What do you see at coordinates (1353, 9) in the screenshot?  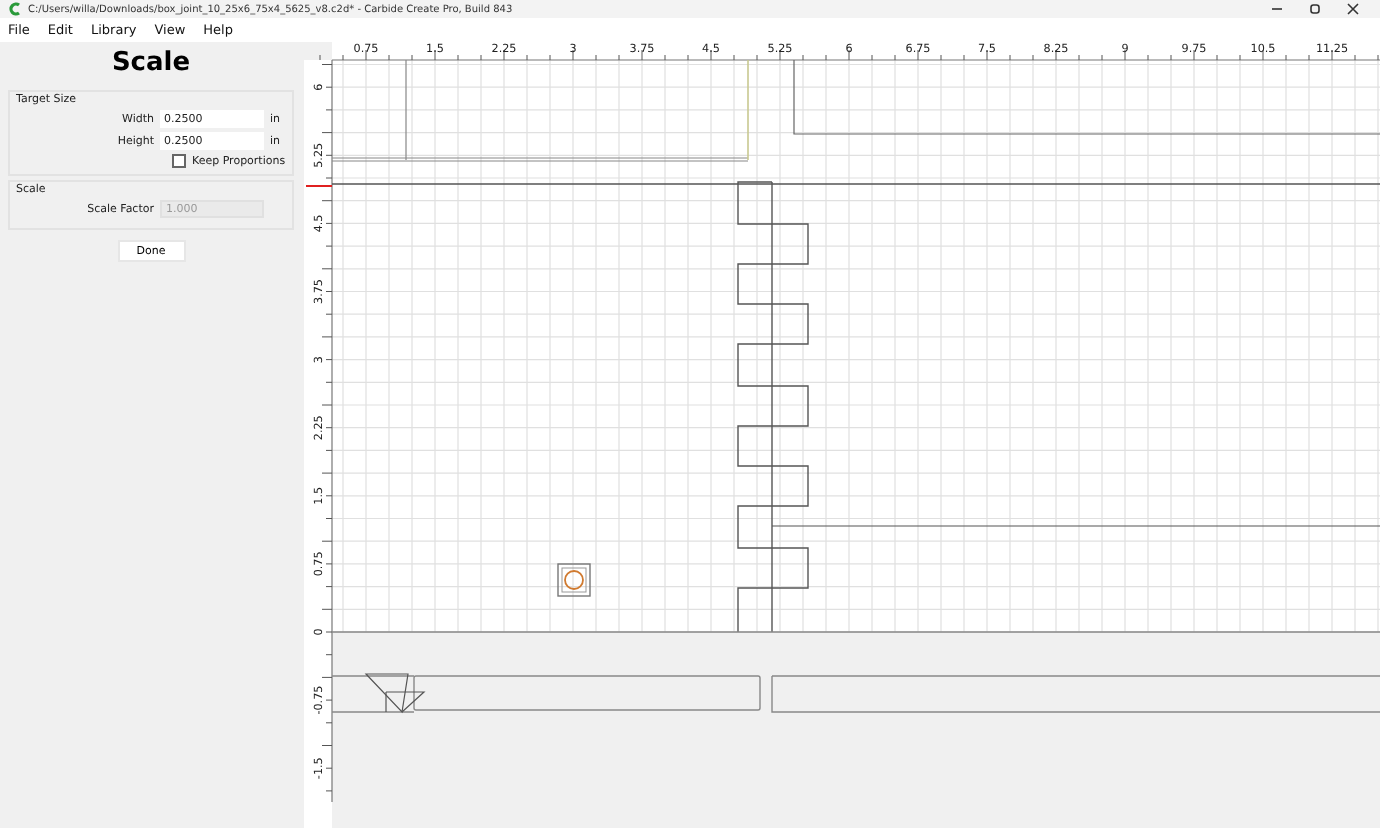 I see `close-icon` at bounding box center [1353, 9].